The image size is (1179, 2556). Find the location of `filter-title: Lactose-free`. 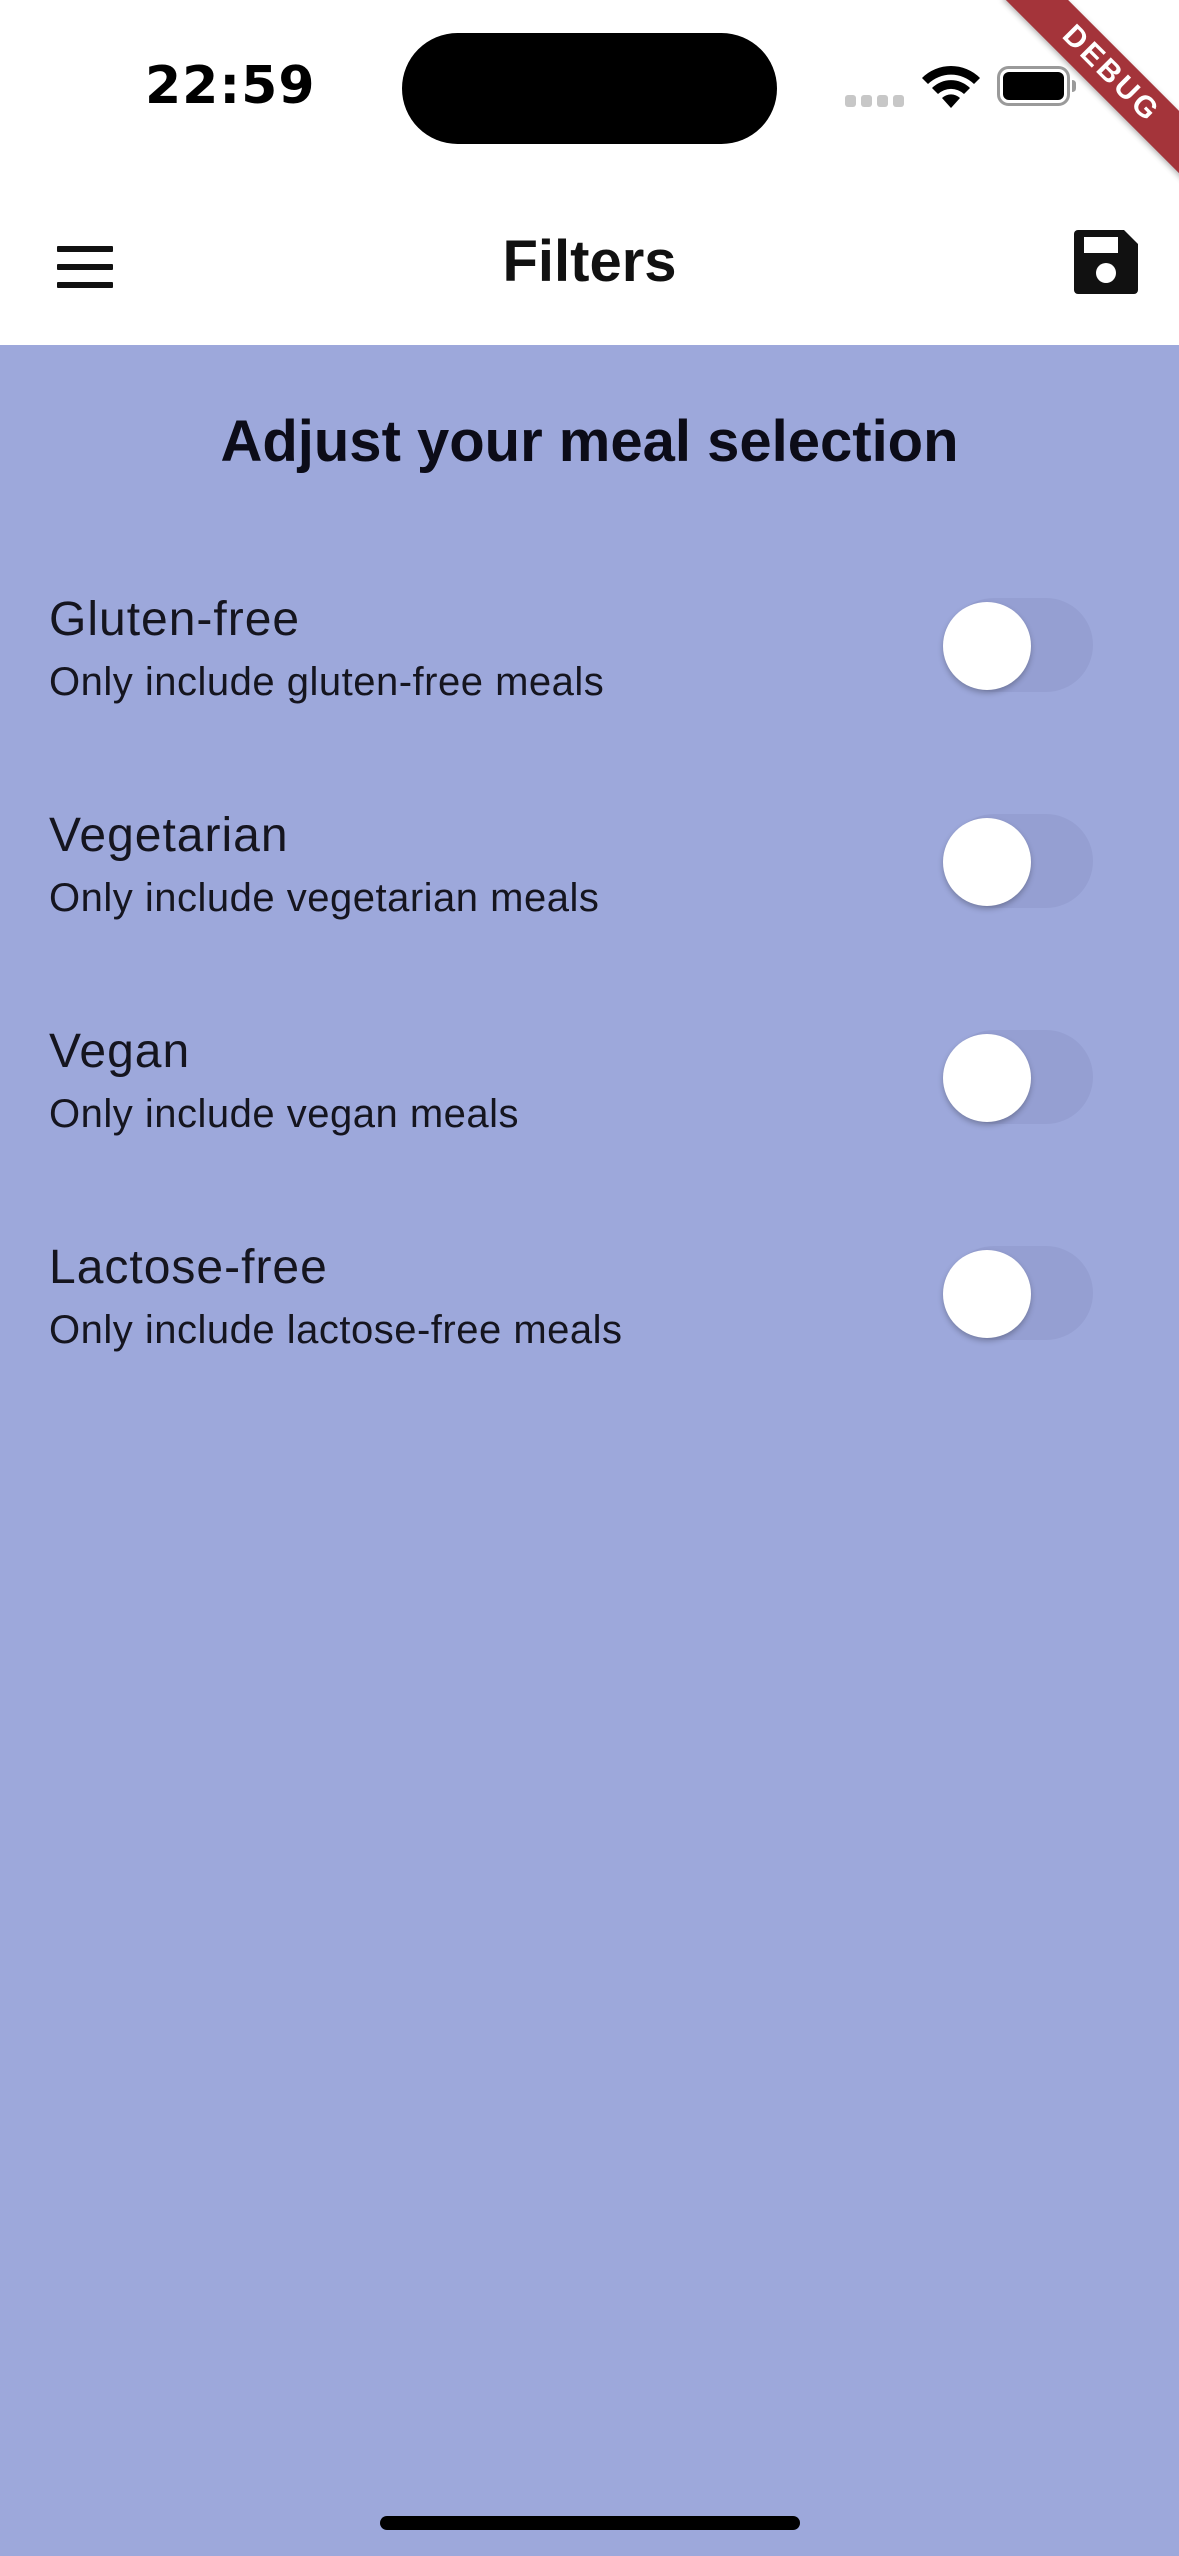

filter-title: Lactose-free is located at coordinates (188, 1267).